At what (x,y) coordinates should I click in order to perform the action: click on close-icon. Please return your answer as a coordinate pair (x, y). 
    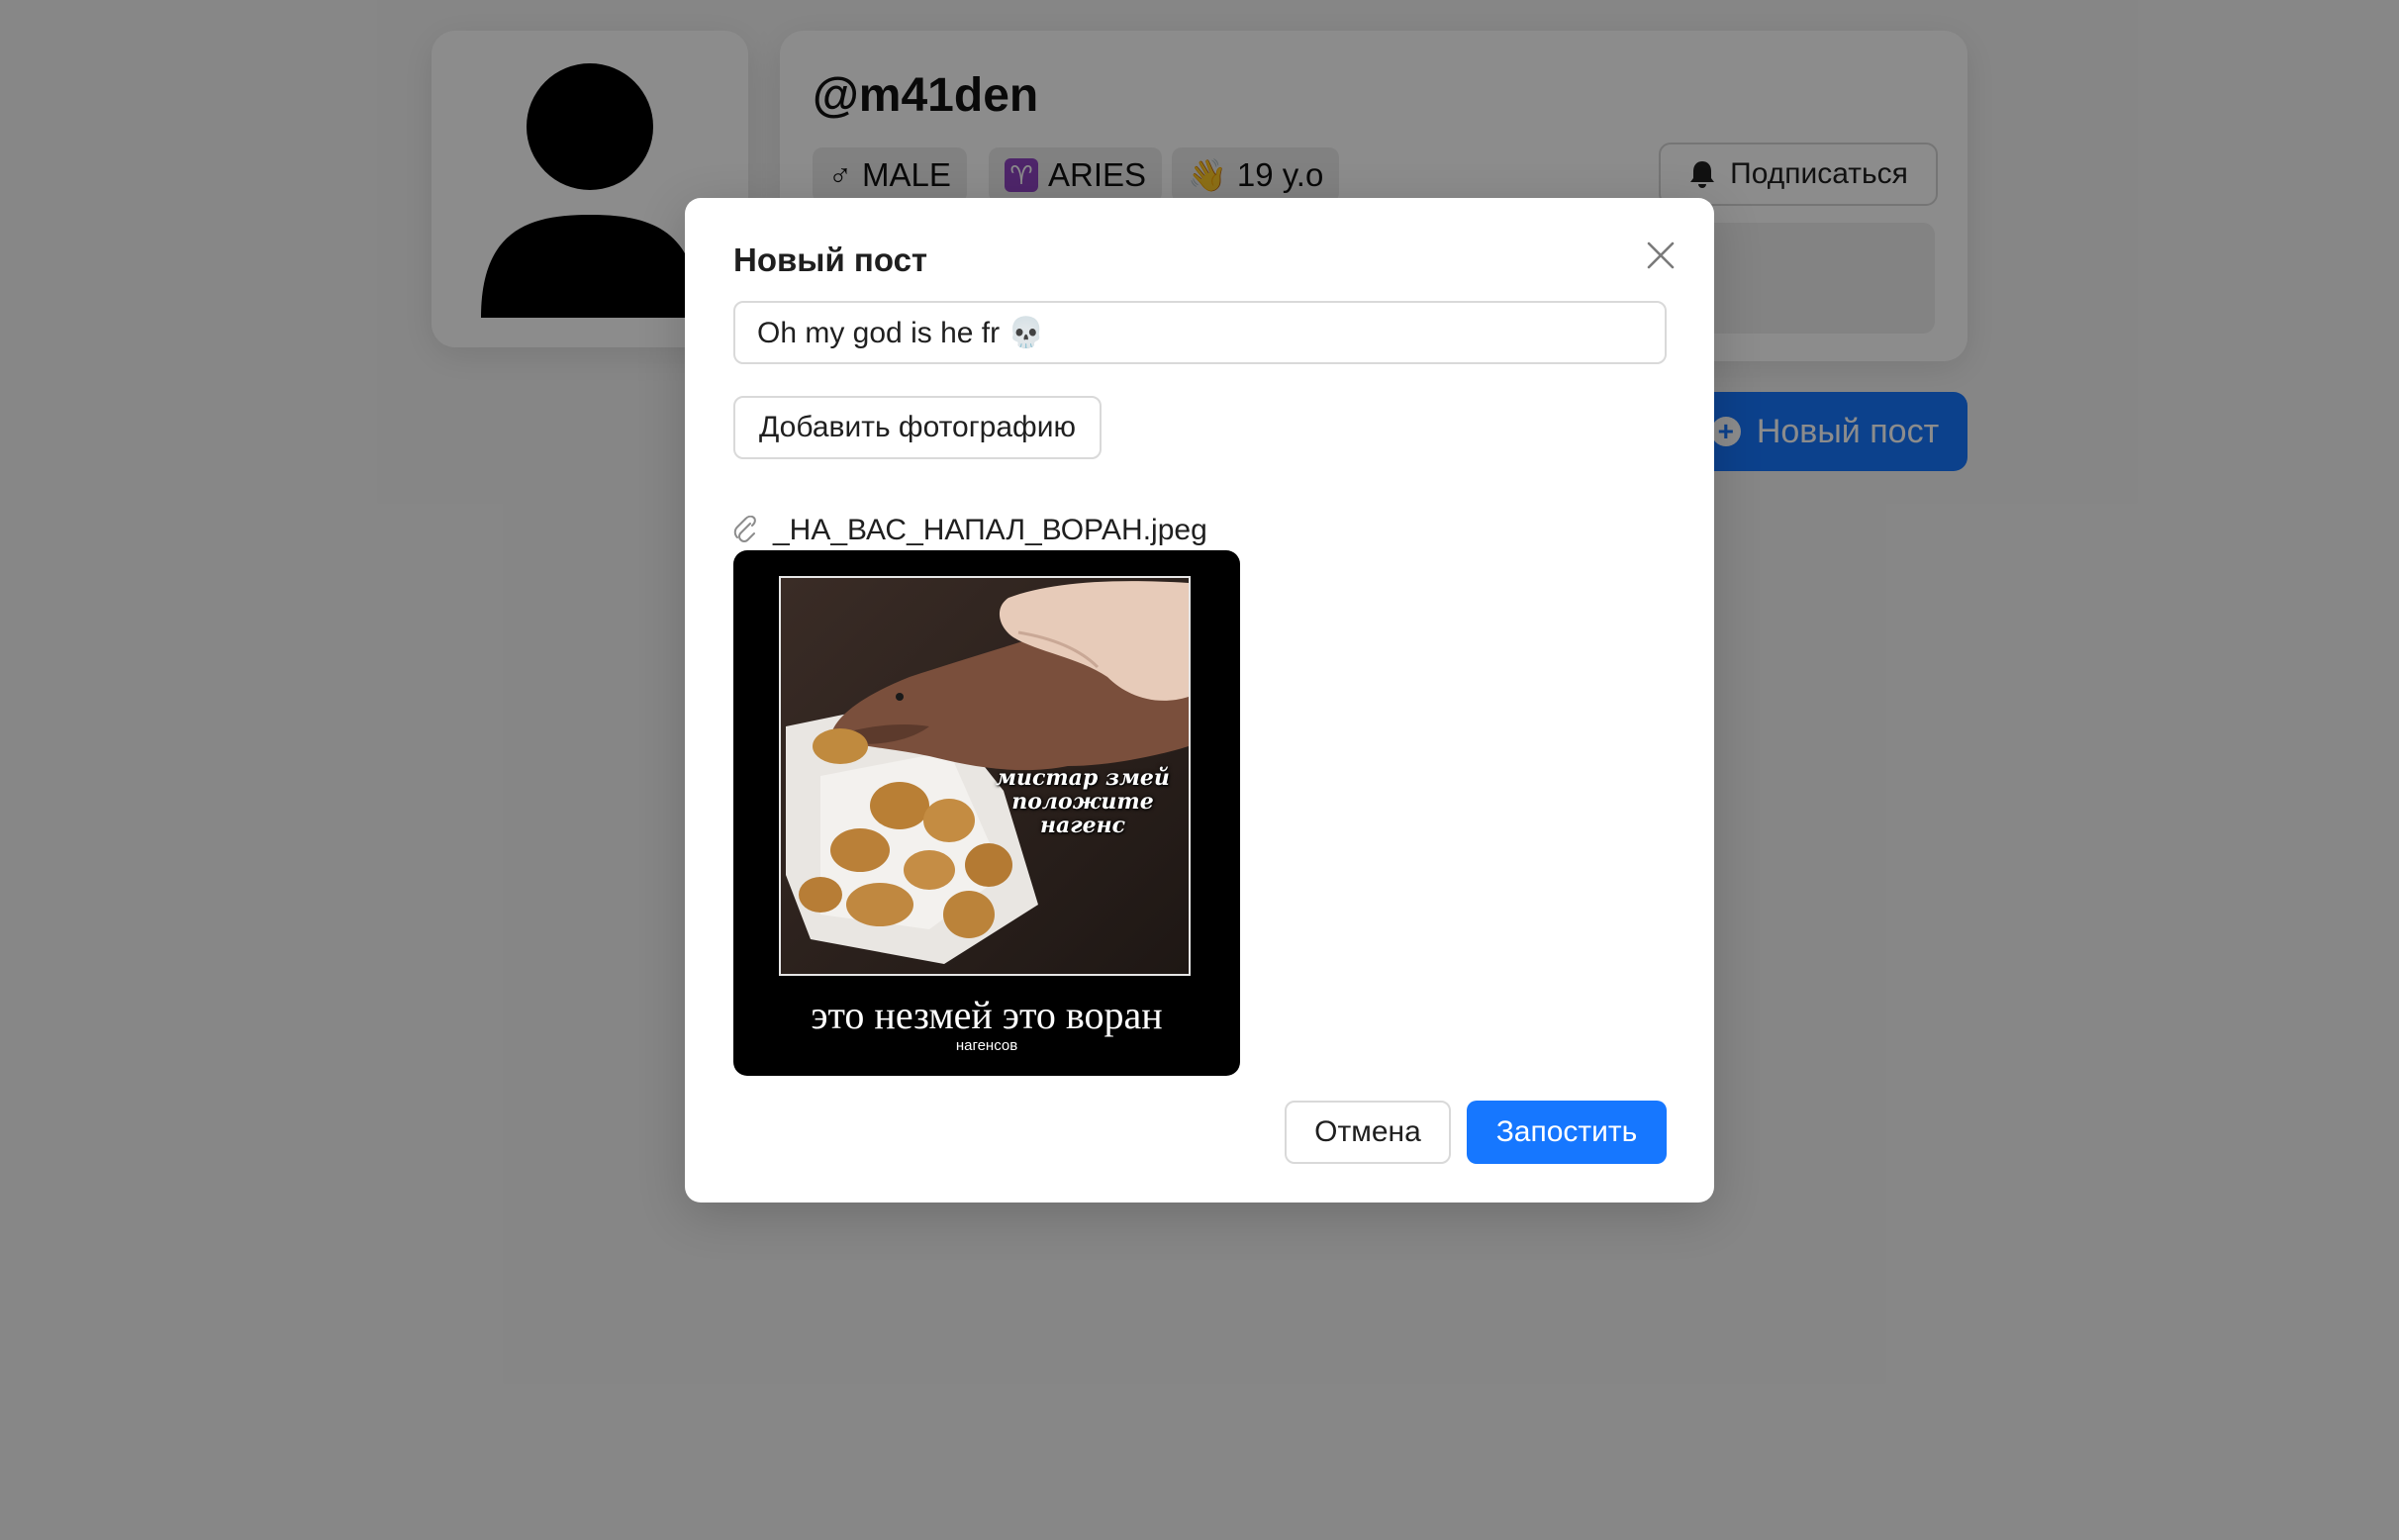
    Looking at the image, I should click on (1661, 255).